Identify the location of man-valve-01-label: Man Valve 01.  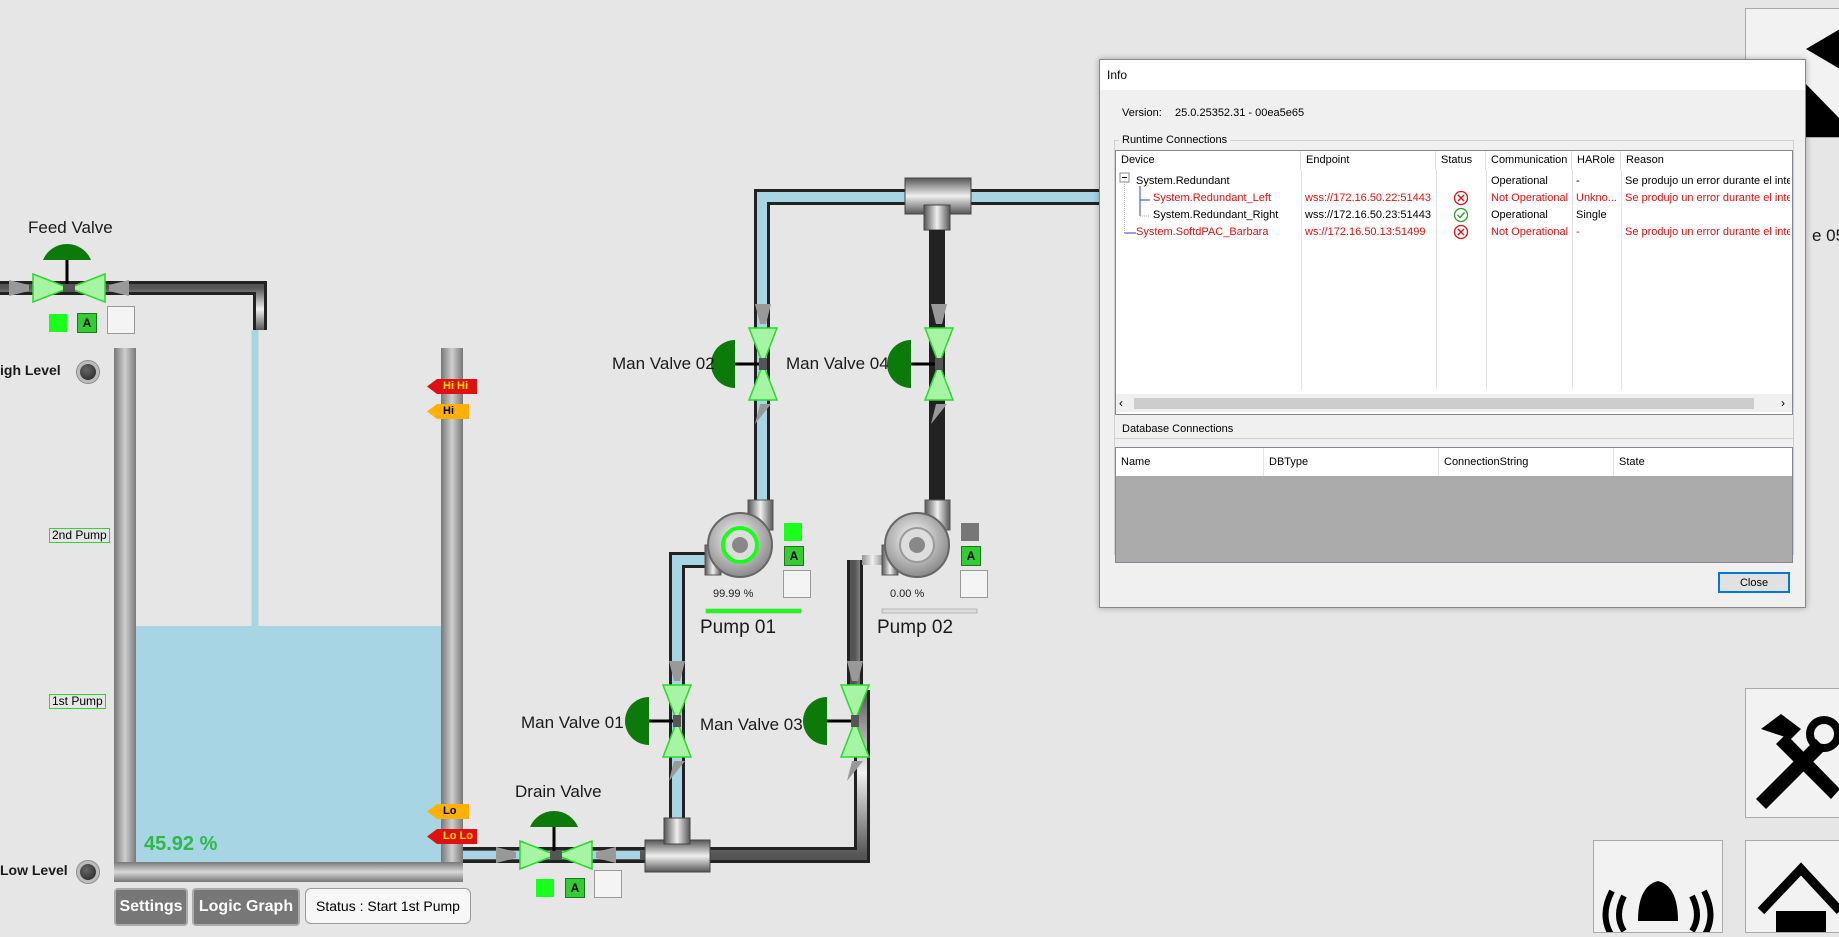
(572, 722).